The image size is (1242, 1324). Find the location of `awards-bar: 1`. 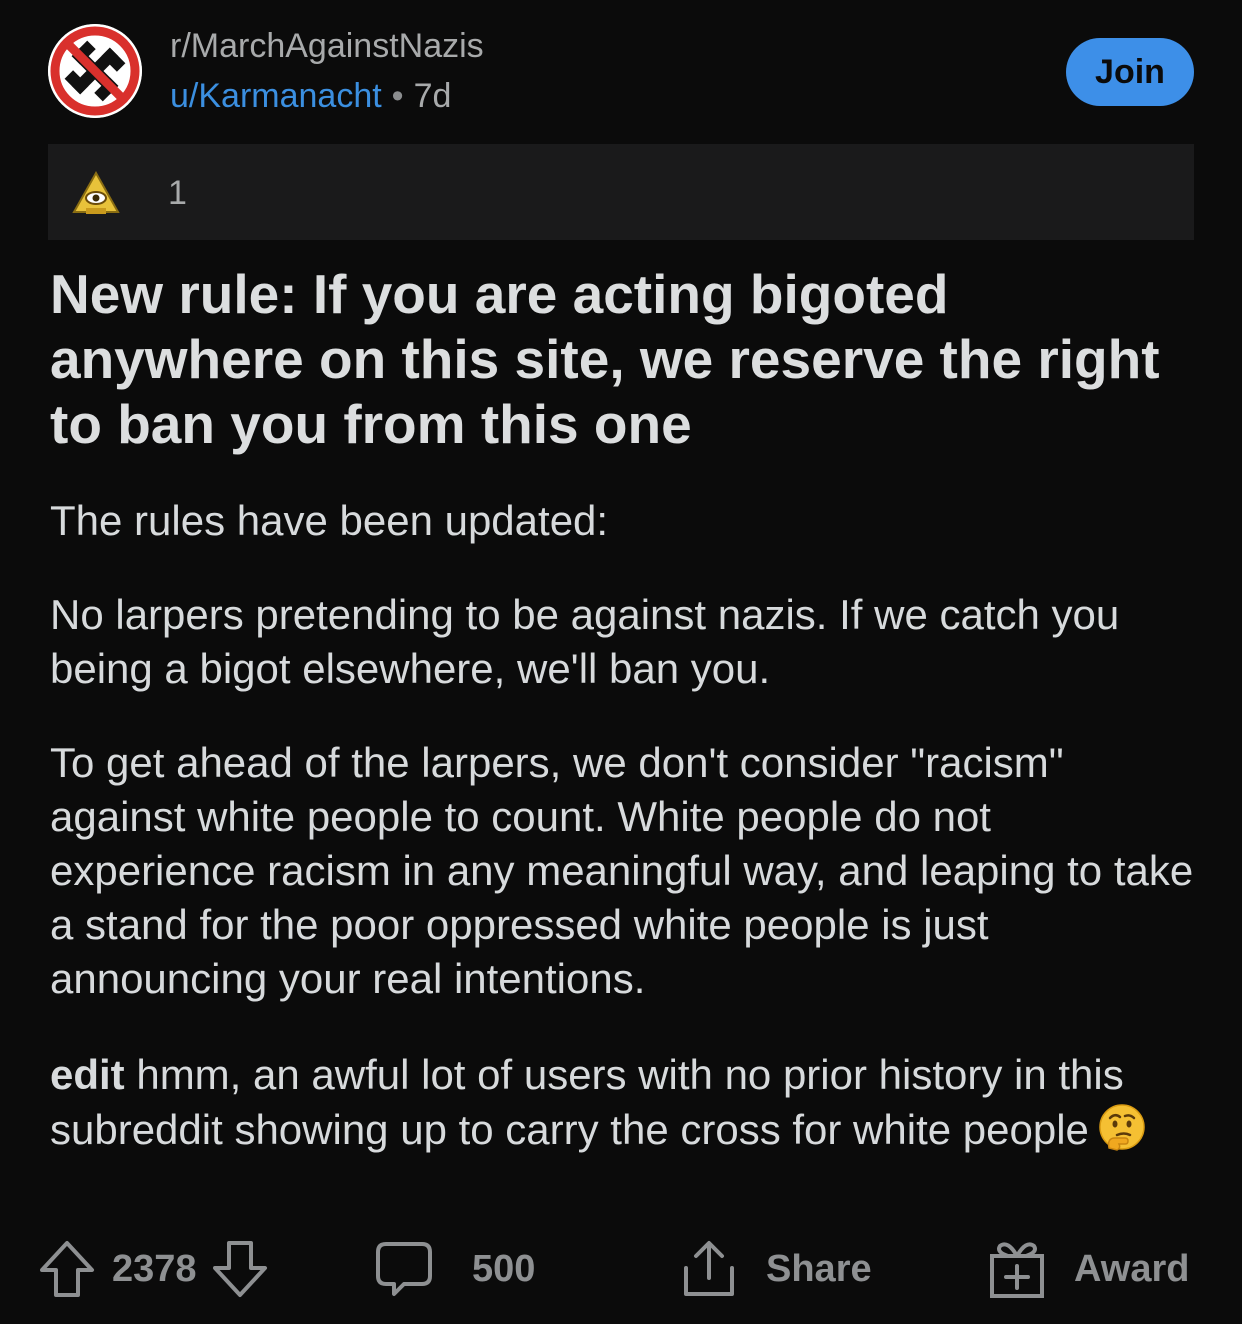

awards-bar: 1 is located at coordinates (621, 192).